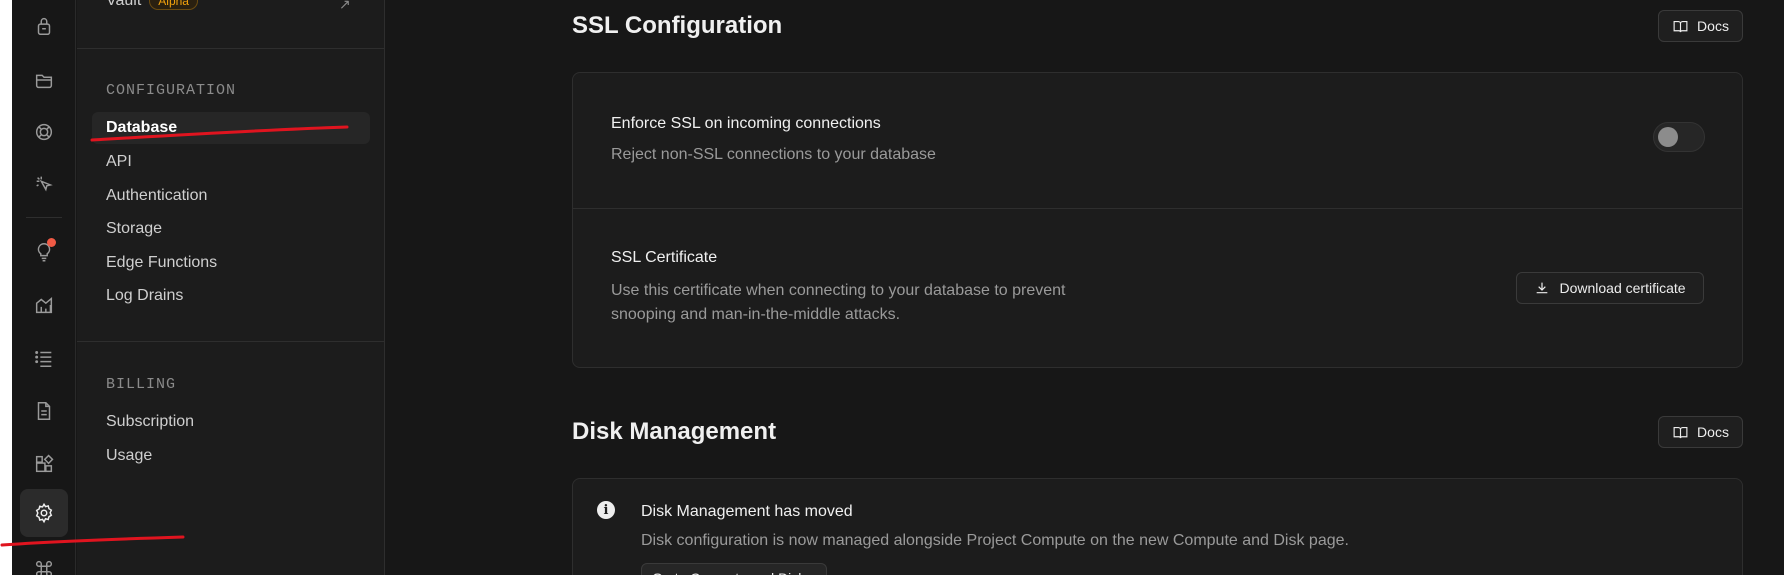  Describe the element at coordinates (1622, 288) in the screenshot. I see `download-label: Download certificate` at that location.